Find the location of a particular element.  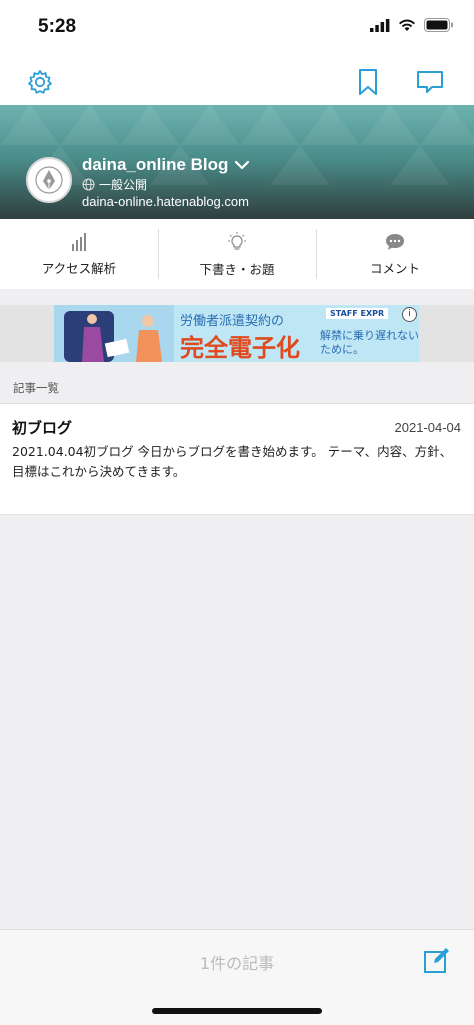

battery-icon is located at coordinates (438, 25).